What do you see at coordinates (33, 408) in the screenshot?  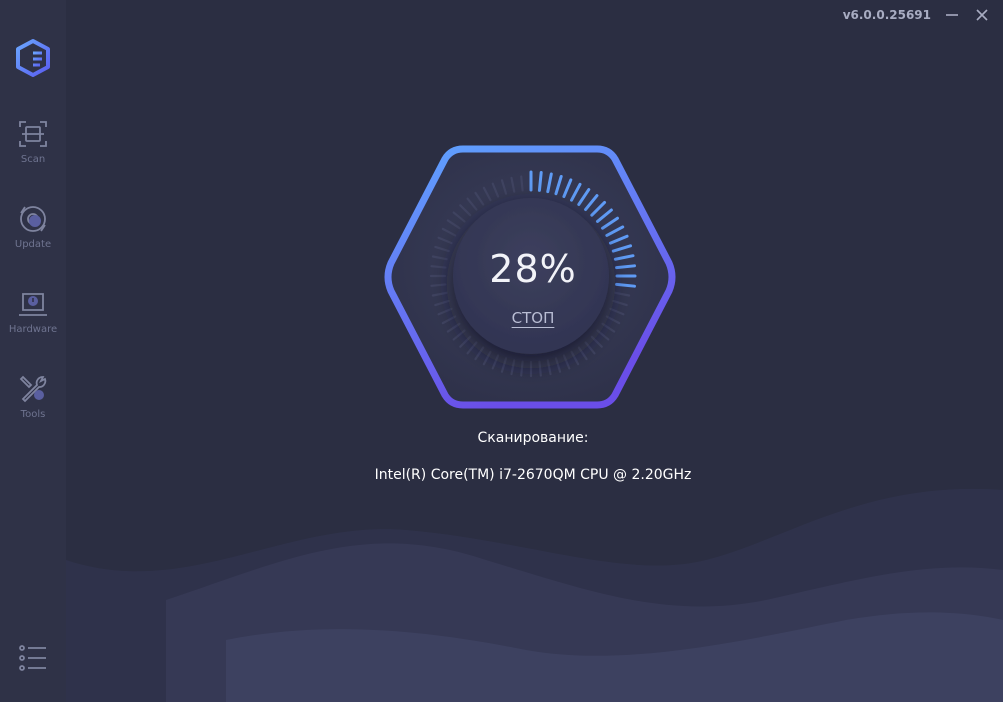 I see `sidebar-item-tools: Tools` at bounding box center [33, 408].